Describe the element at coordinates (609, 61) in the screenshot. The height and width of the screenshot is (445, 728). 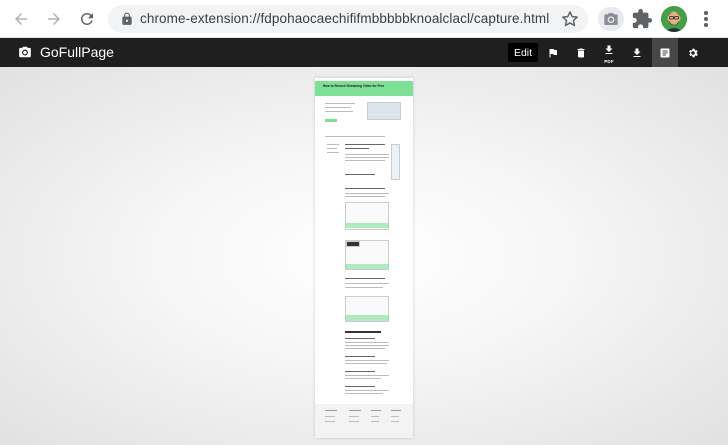
I see `pdf-label: PDF` at that location.